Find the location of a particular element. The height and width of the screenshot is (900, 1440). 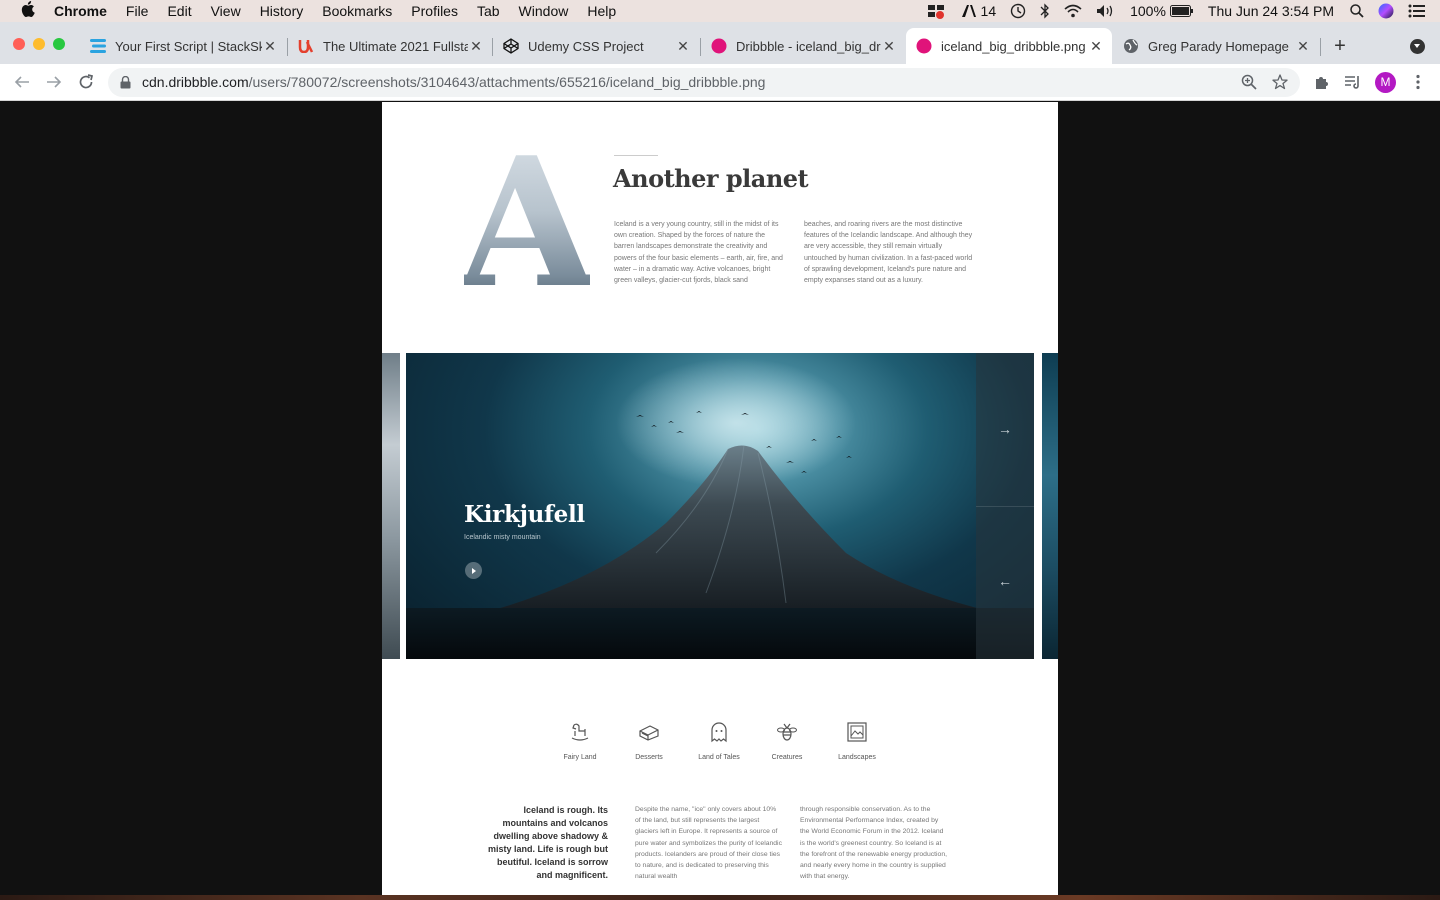

fullscreen-window-button is located at coordinates (59, 44).